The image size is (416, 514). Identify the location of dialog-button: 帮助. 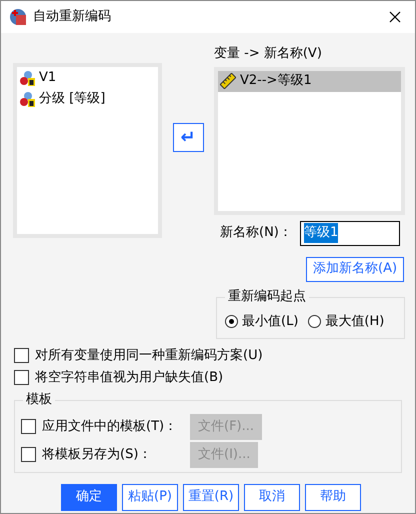
(333, 497).